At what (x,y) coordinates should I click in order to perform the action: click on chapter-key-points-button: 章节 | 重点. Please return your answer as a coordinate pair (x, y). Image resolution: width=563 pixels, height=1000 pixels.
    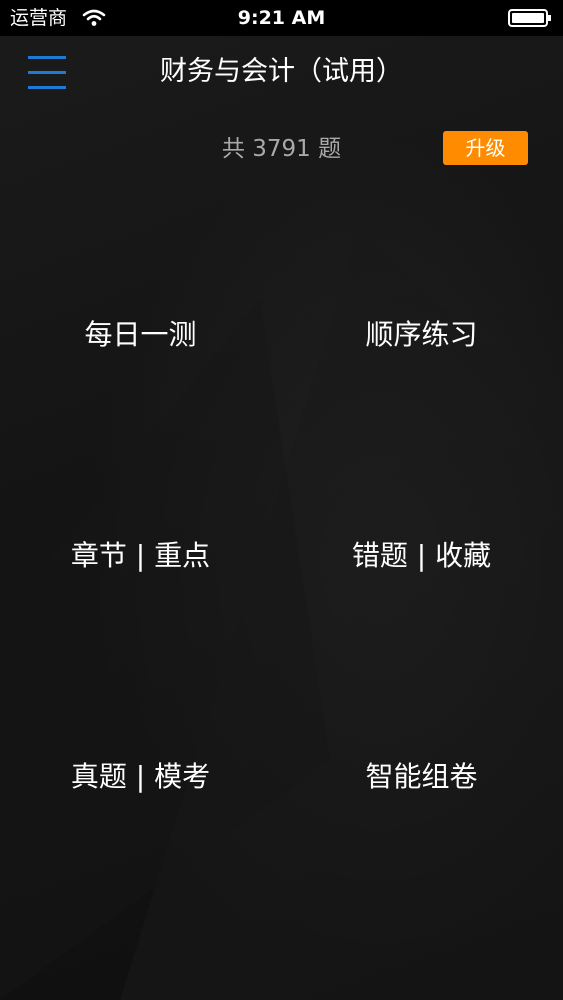
    Looking at the image, I should click on (140, 553).